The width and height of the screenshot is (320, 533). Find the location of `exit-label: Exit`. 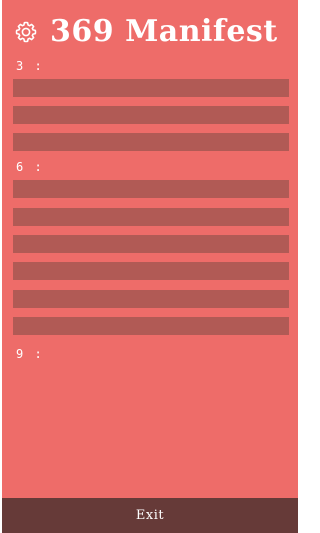

exit-label: Exit is located at coordinates (150, 515).